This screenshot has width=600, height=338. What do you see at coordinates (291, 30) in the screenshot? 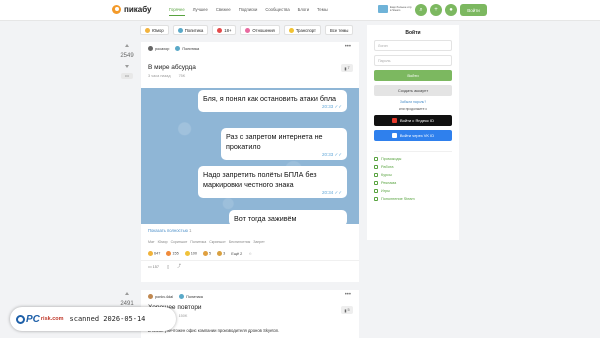
I see `transport-icon` at bounding box center [291, 30].